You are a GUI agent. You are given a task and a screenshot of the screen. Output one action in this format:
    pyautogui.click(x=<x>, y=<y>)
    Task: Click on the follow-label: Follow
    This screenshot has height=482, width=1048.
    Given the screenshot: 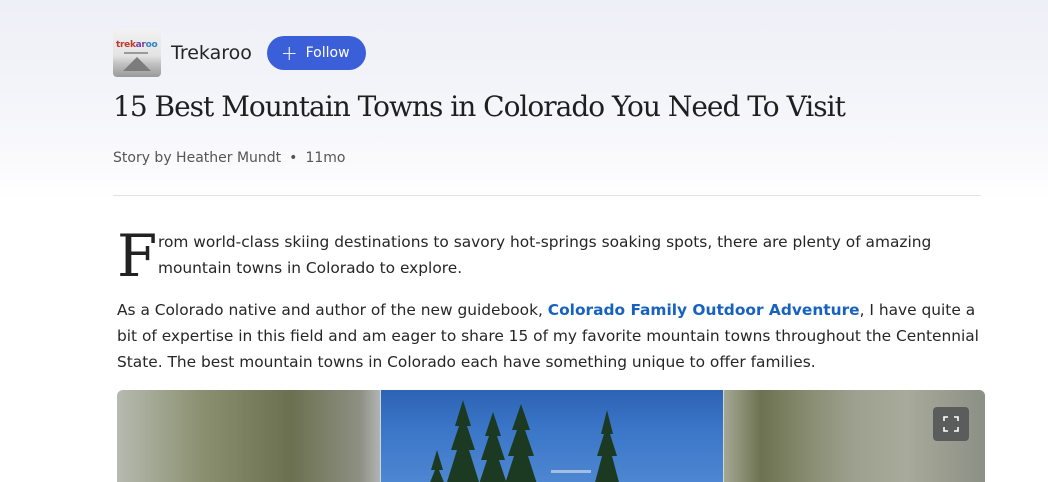 What is the action you would take?
    pyautogui.click(x=327, y=53)
    